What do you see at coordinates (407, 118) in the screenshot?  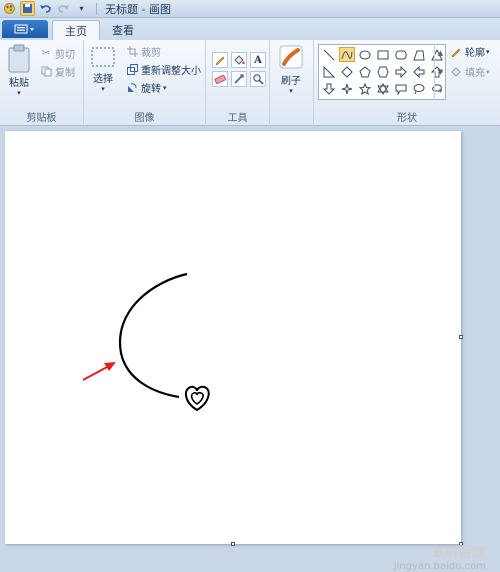 I see `shapes-group-label: 形状` at bounding box center [407, 118].